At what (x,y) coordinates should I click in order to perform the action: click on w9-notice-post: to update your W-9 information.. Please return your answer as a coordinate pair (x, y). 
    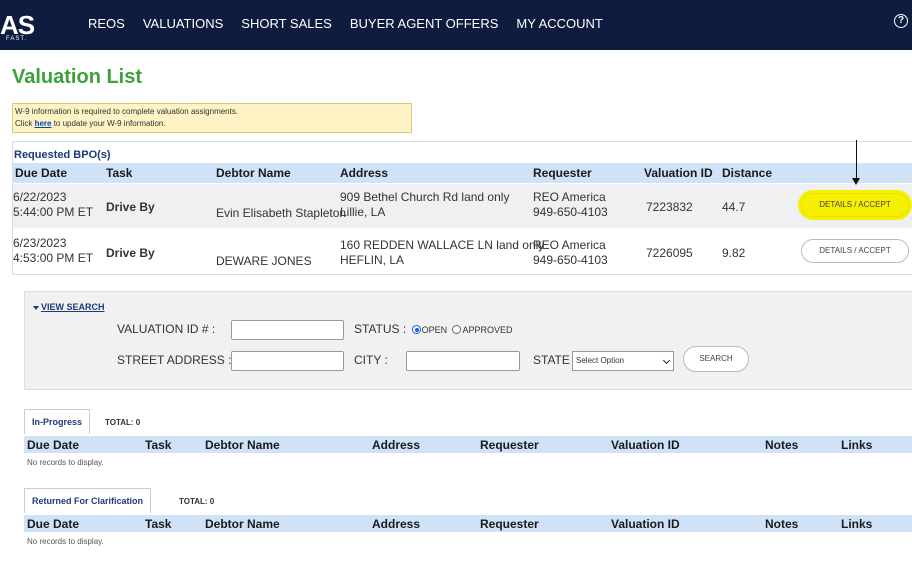
    Looking at the image, I should click on (108, 123).